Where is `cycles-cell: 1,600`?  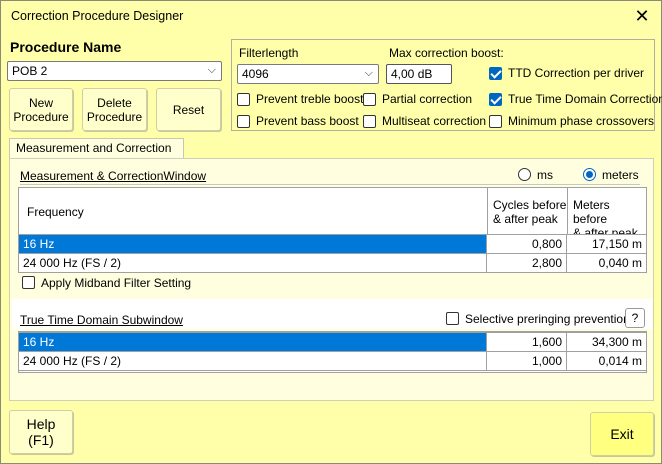 cycles-cell: 1,600 is located at coordinates (526, 342).